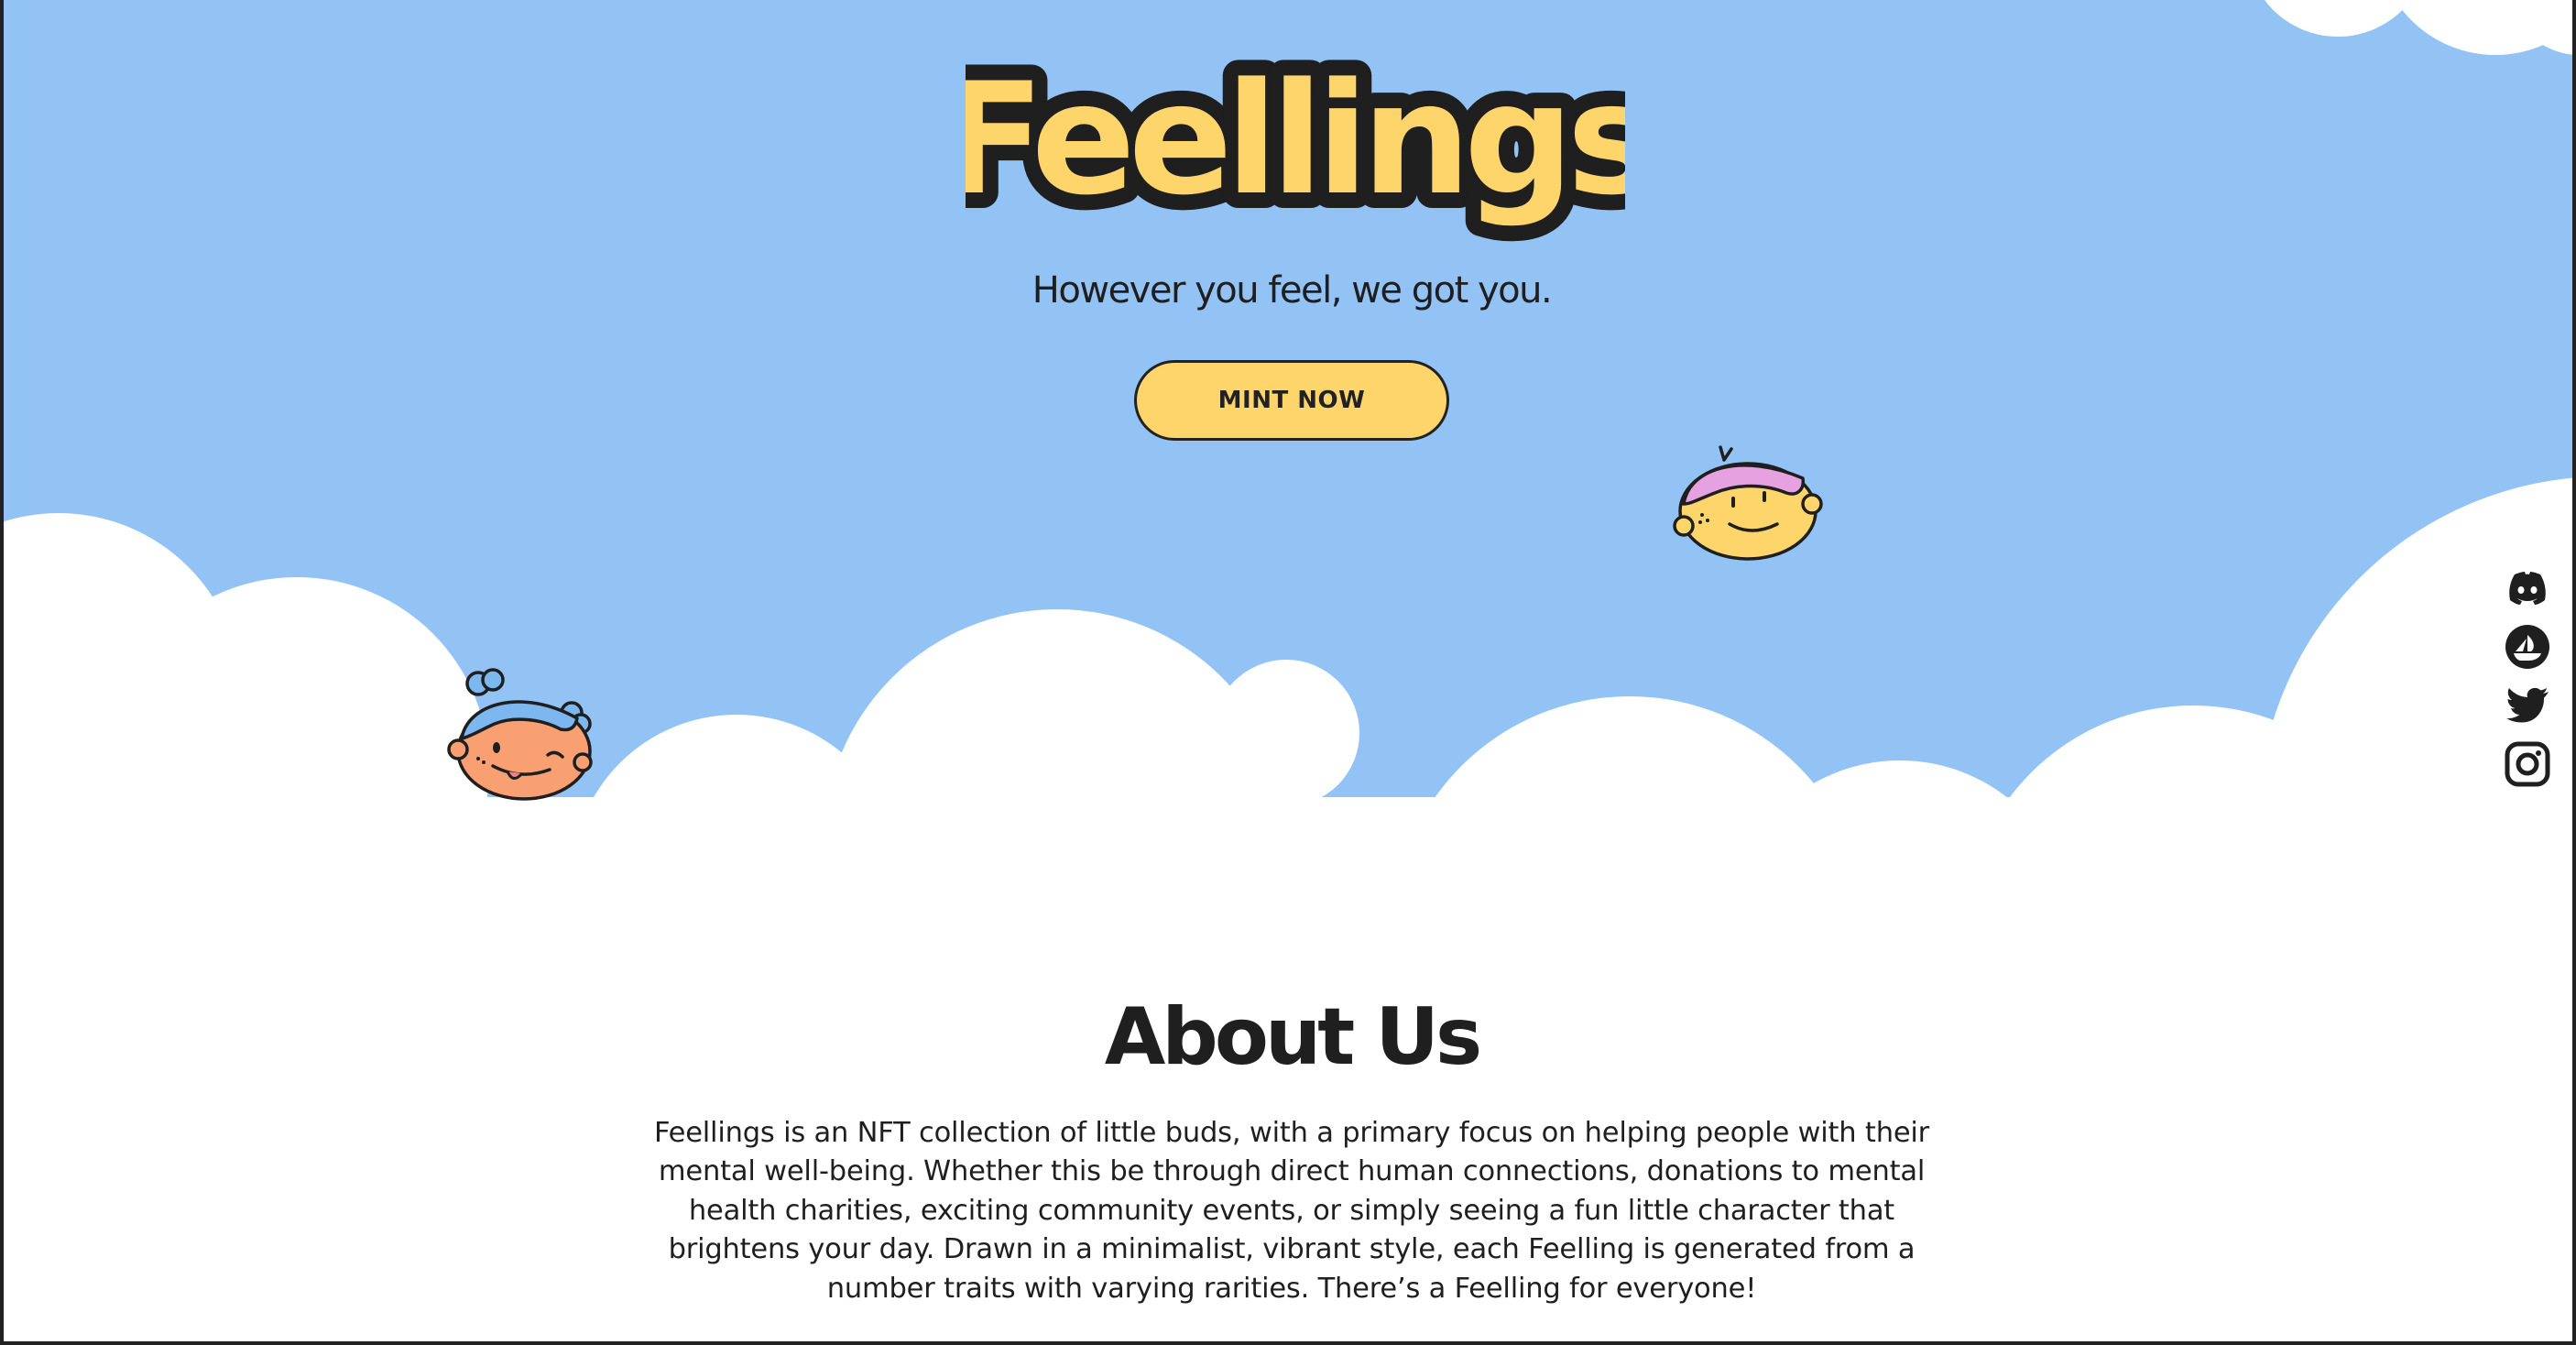 The image size is (2576, 1345). Describe the element at coordinates (520, 734) in the screenshot. I see `buddy-blue-illustration` at that location.